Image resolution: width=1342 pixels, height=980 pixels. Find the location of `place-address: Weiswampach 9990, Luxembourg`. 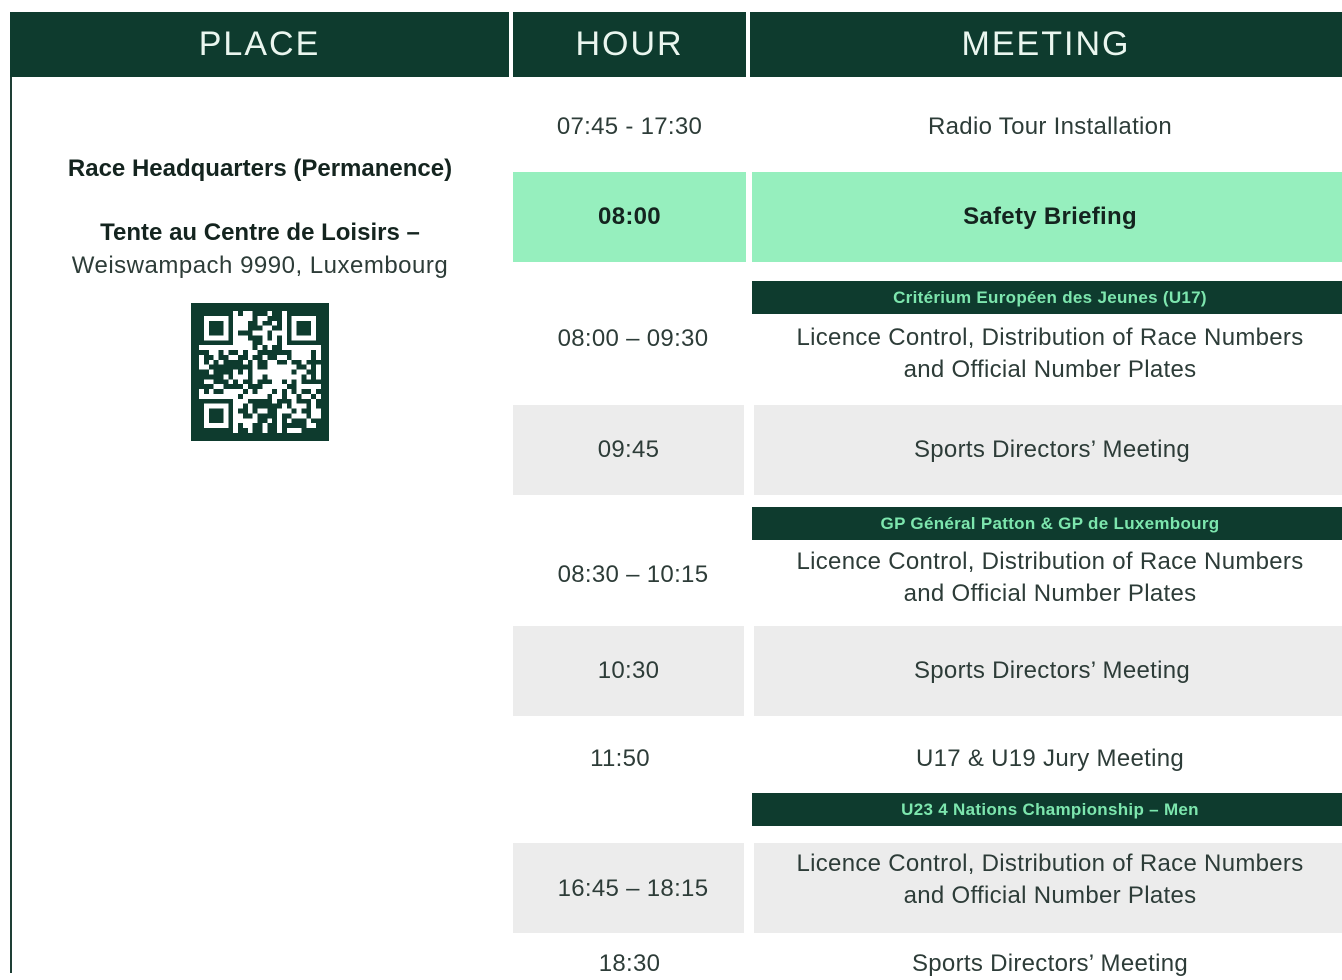

place-address: Weiswampach 9990, Luxembourg is located at coordinates (260, 265).